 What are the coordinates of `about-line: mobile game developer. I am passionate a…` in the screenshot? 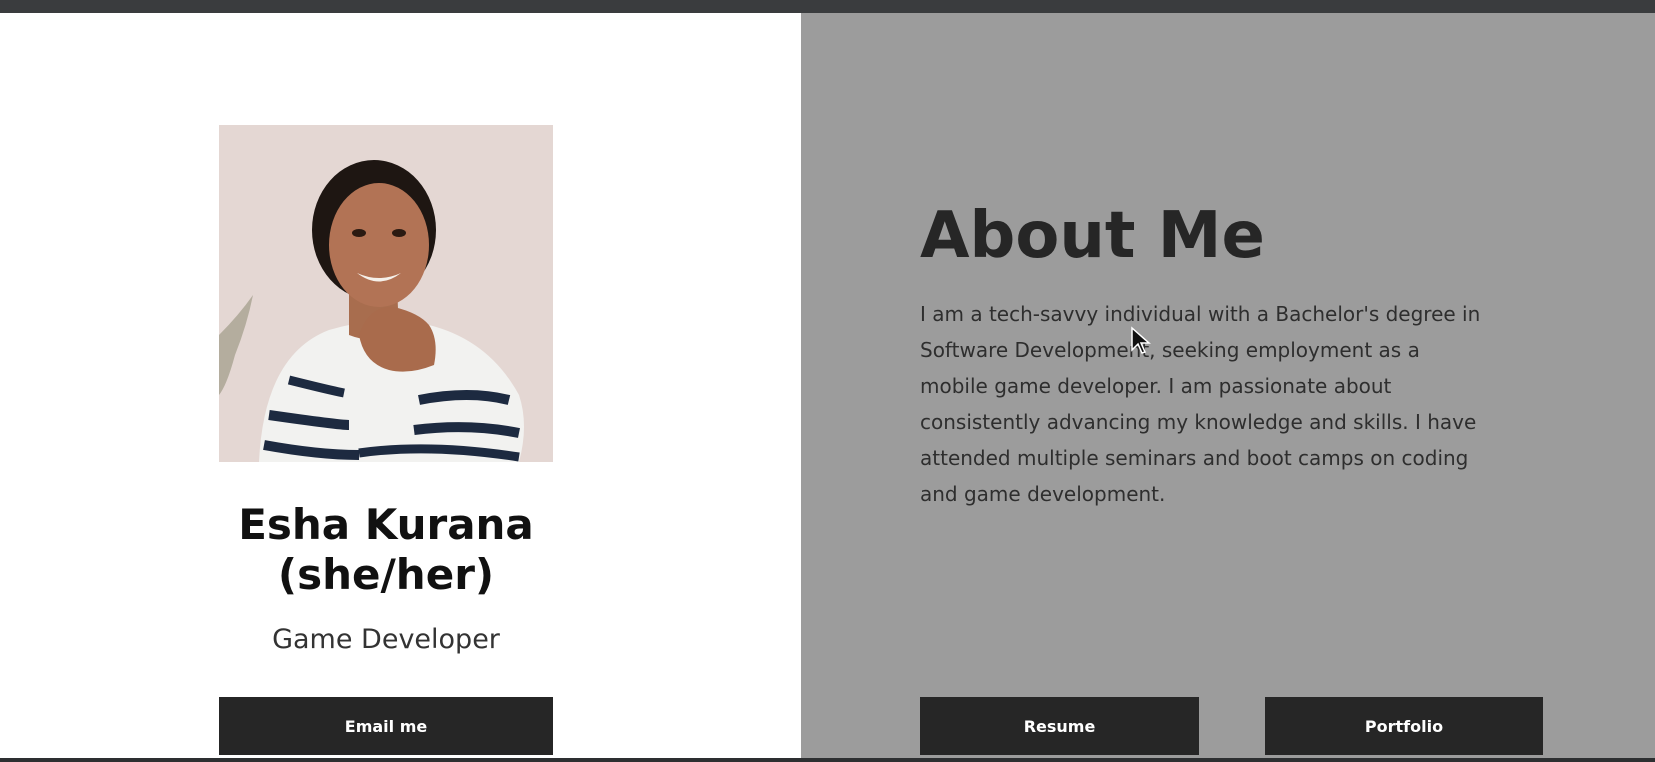 It's located at (1156, 386).